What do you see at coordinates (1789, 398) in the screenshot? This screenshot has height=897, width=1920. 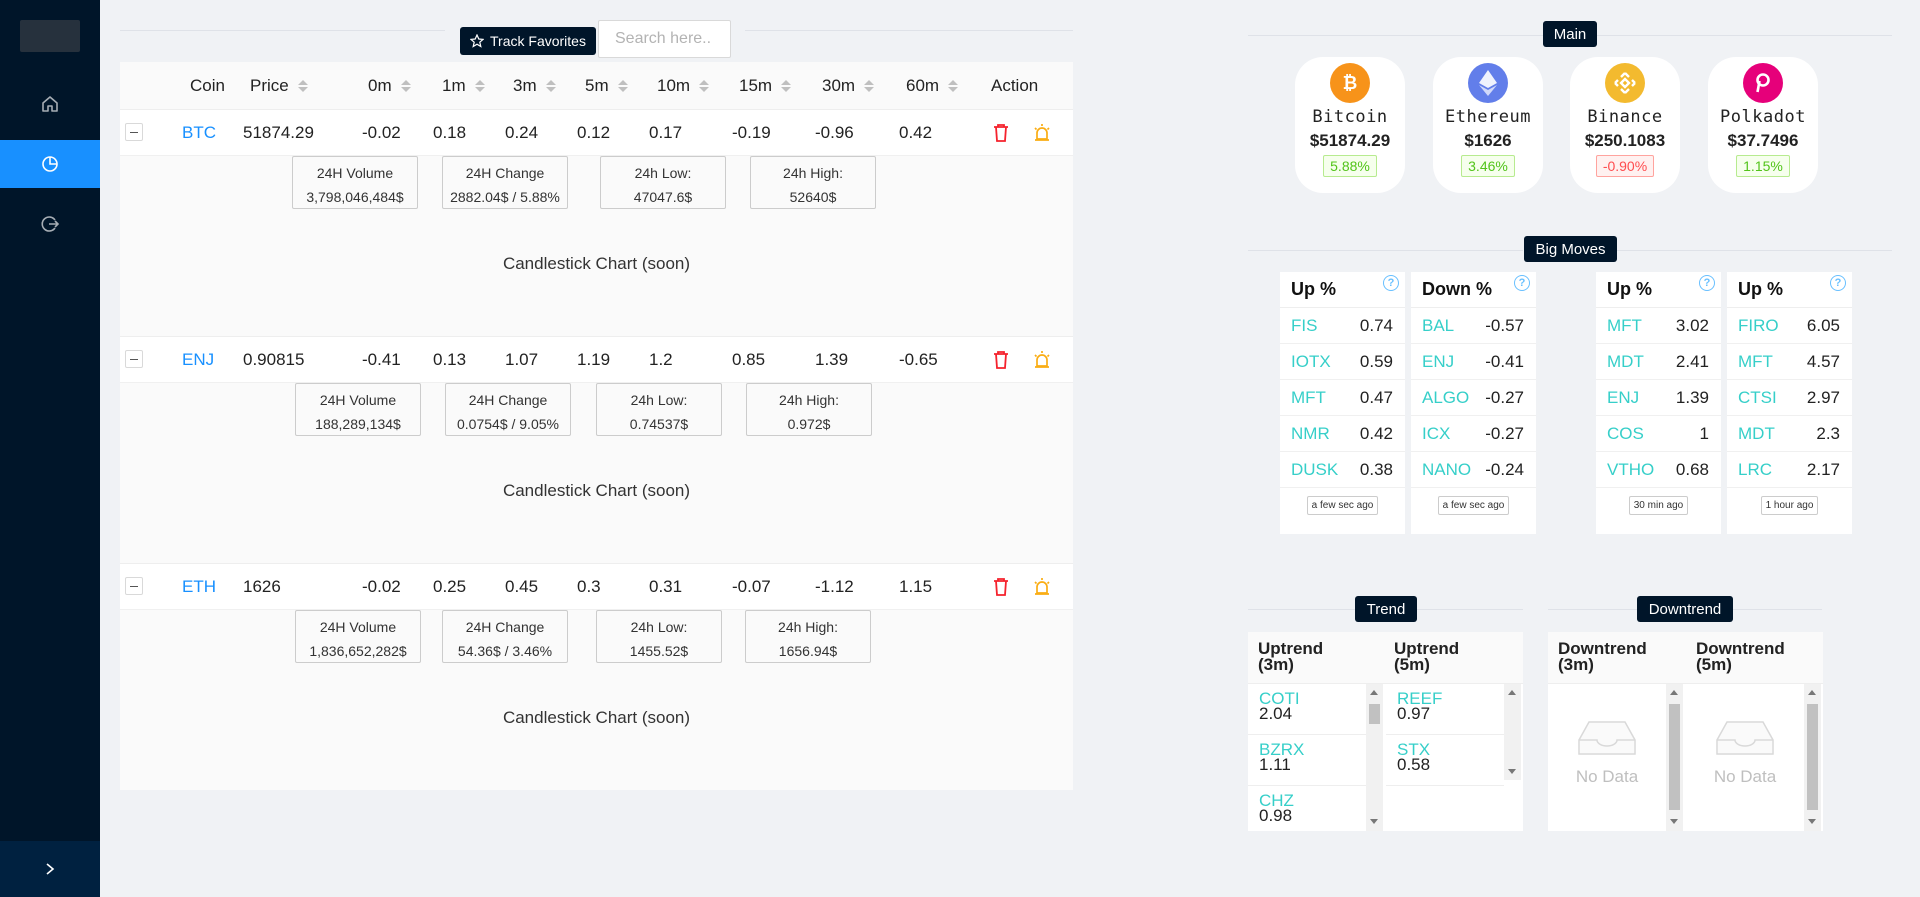 I see `list-item: CTSI 2.97` at bounding box center [1789, 398].